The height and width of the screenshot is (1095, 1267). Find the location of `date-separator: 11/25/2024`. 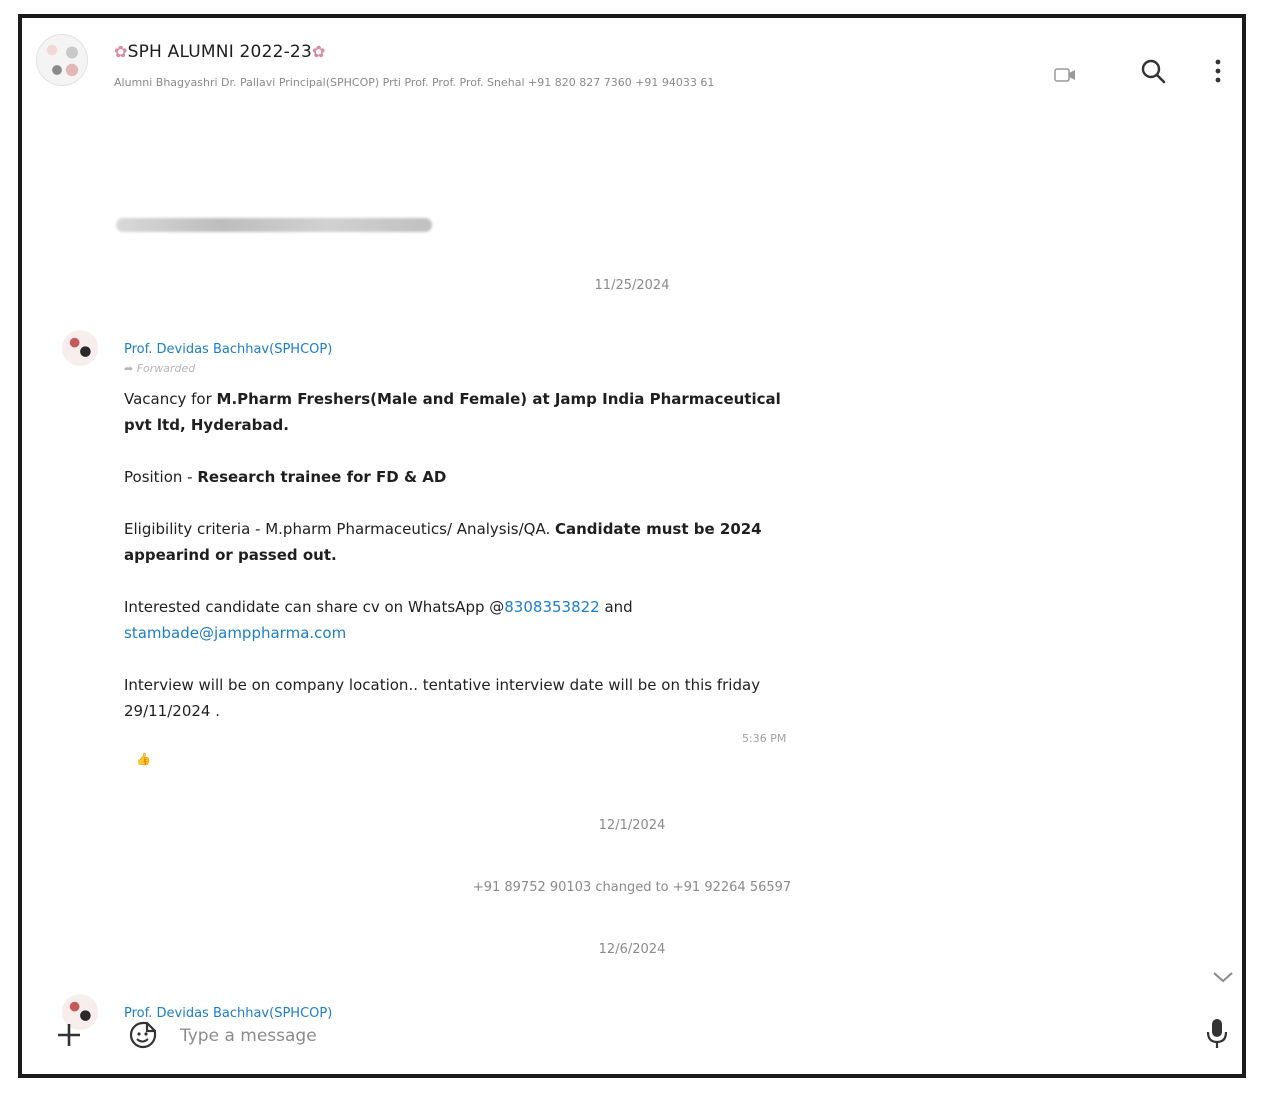

date-separator: 11/25/2024 is located at coordinates (632, 285).